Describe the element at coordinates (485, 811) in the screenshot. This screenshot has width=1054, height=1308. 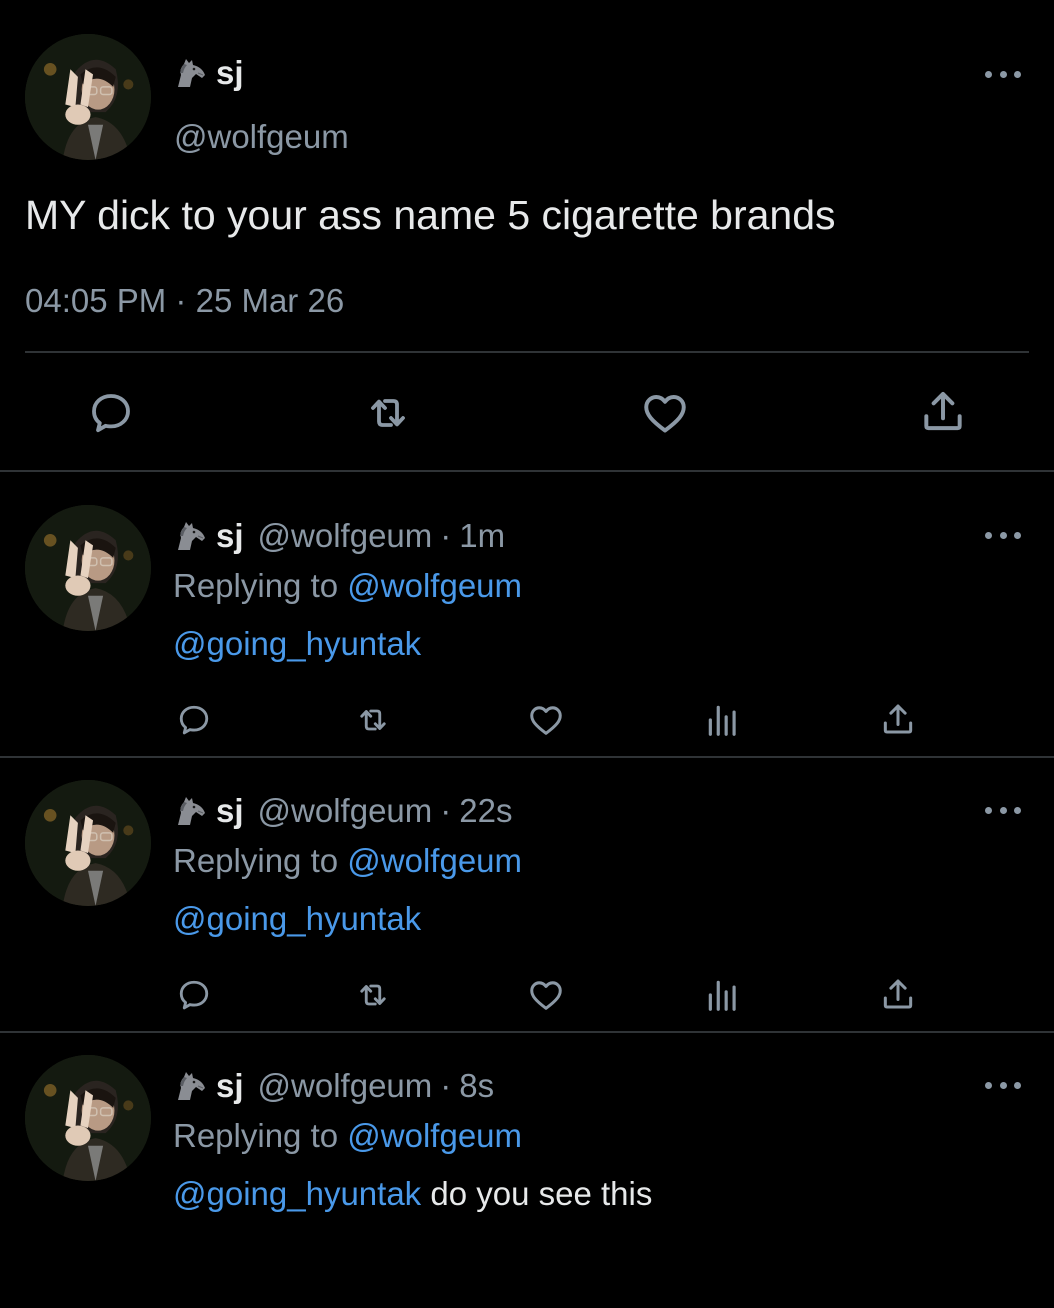
I see `time-ago: 22s` at that location.